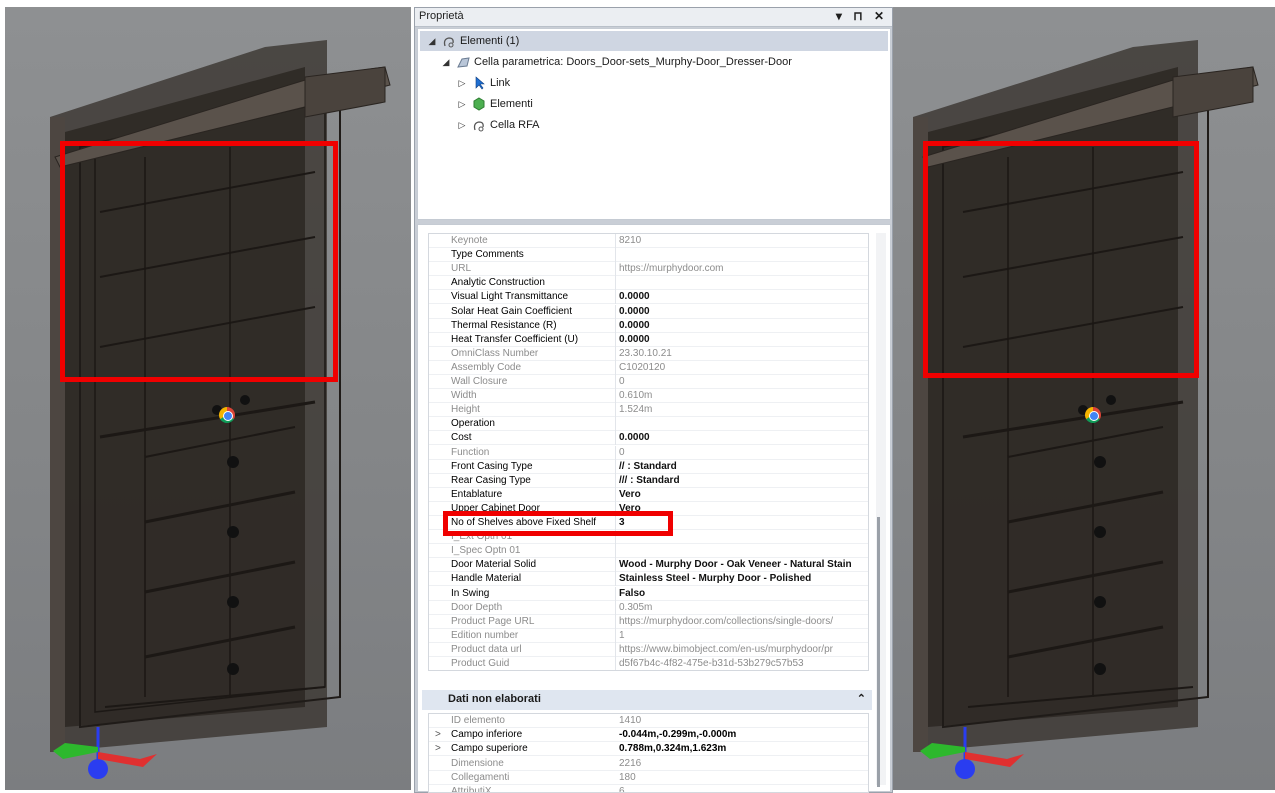 The height and width of the screenshot is (793, 1275). I want to click on property-value: /// : Standard, so click(743, 481).